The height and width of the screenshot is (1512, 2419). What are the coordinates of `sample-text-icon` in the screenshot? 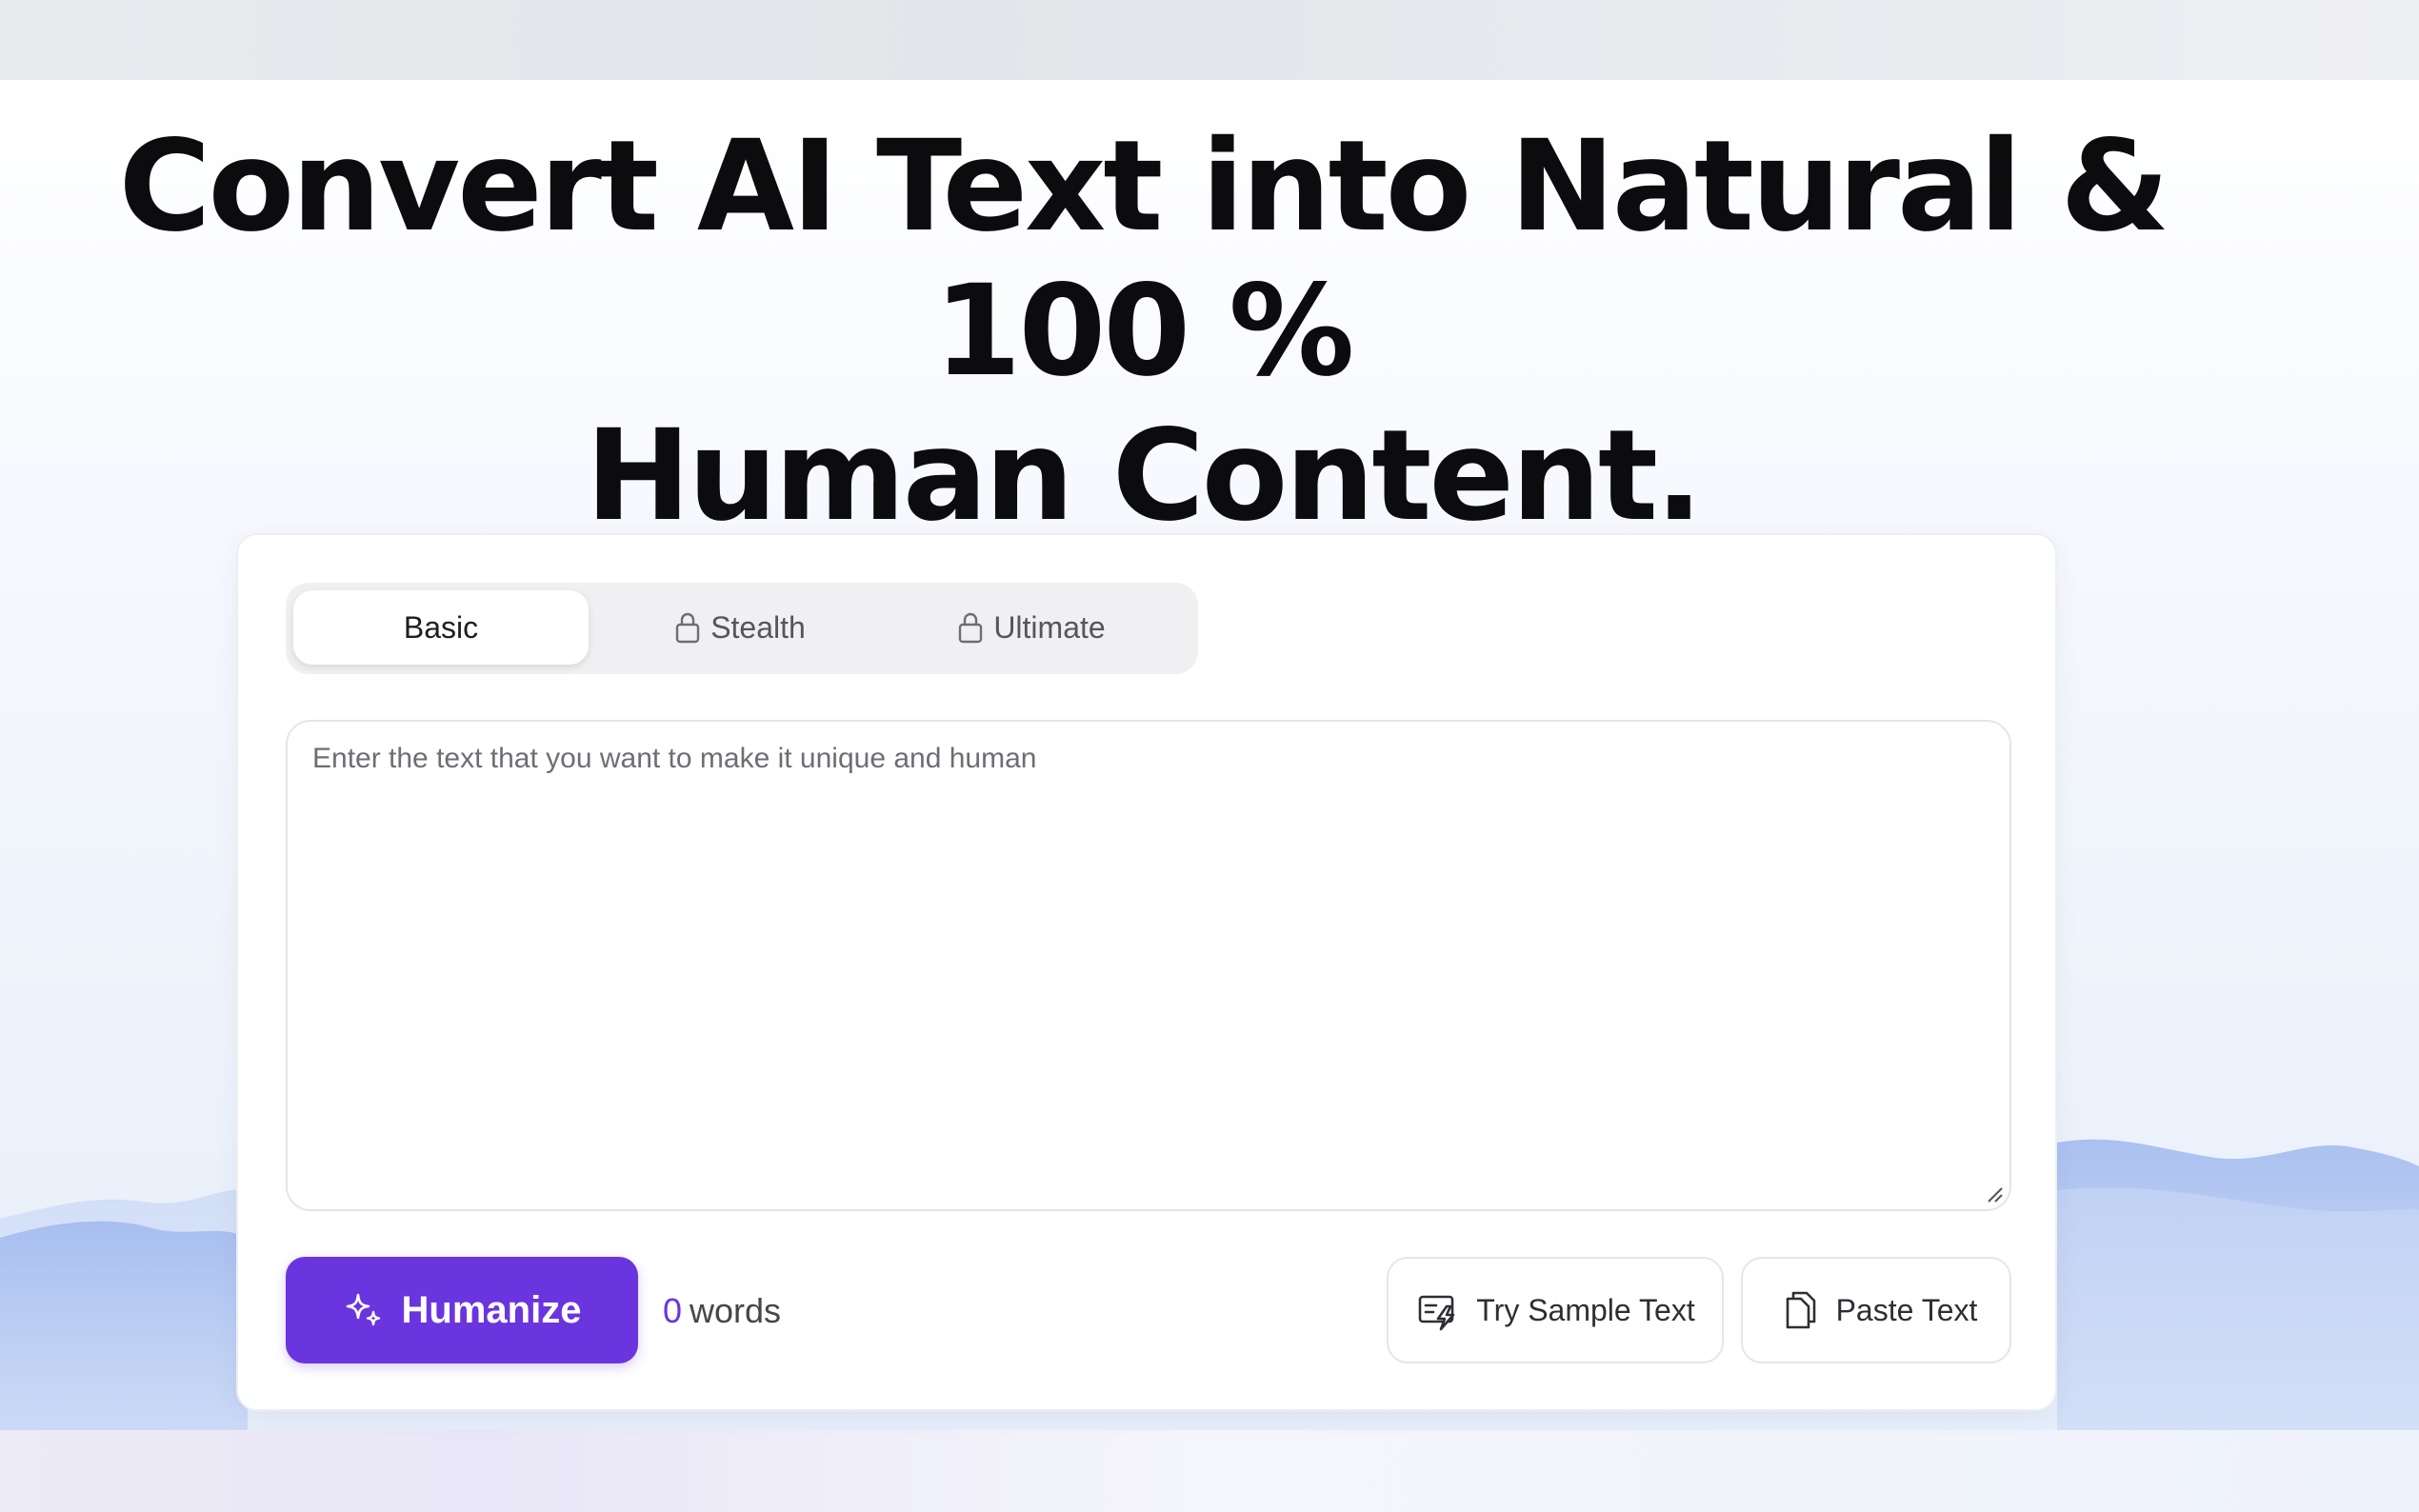 It's located at (1436, 1313).